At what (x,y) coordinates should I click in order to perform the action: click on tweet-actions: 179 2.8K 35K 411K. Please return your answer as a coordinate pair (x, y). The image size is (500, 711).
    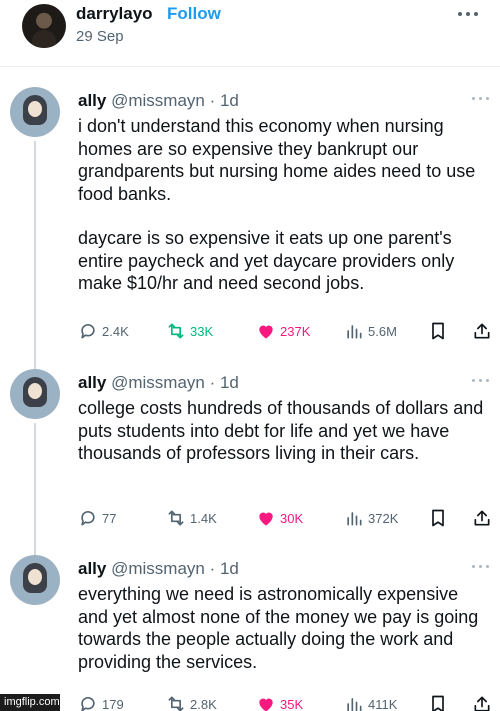
    Looking at the image, I should click on (285, 702).